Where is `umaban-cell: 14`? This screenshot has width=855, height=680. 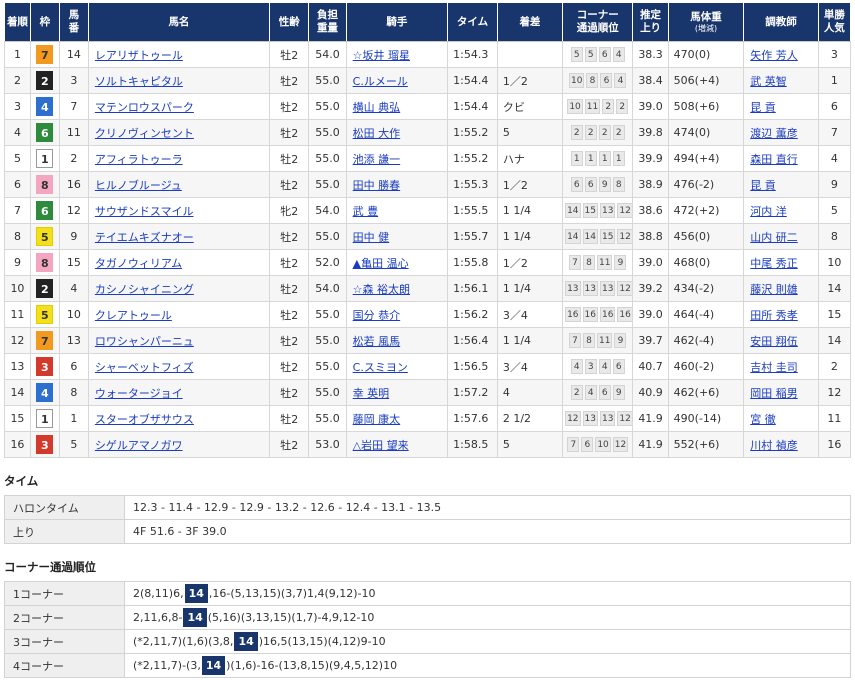 umaban-cell: 14 is located at coordinates (73, 54).